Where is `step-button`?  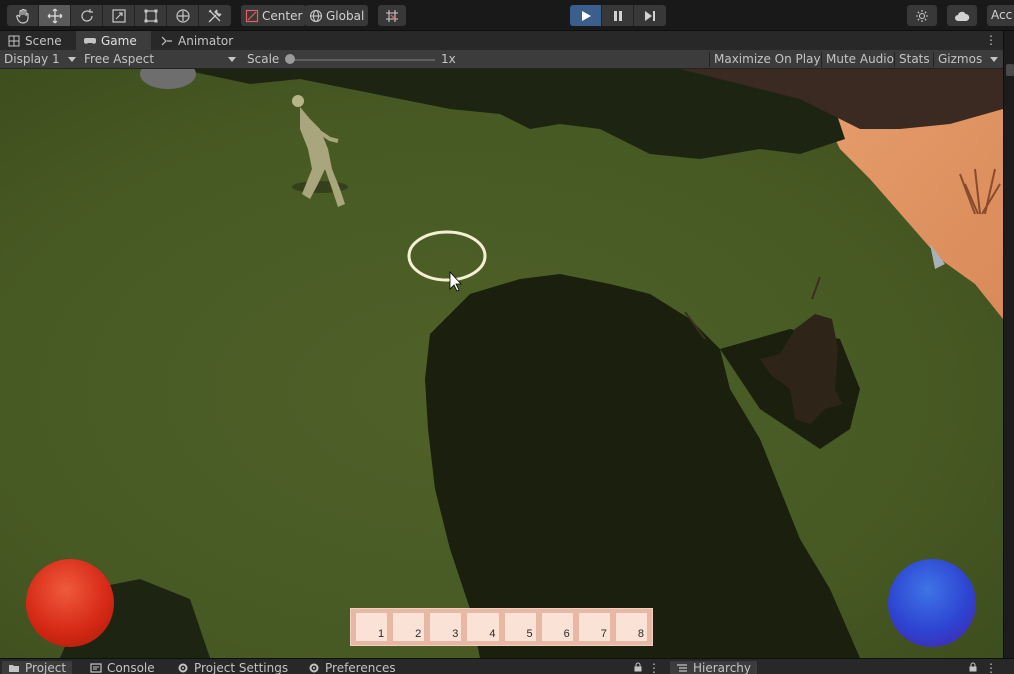 step-button is located at coordinates (650, 15).